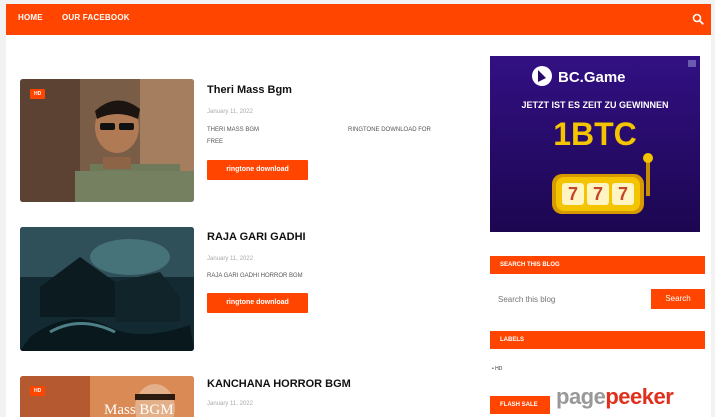  I want to click on watermark-part2: peeker, so click(639, 396).